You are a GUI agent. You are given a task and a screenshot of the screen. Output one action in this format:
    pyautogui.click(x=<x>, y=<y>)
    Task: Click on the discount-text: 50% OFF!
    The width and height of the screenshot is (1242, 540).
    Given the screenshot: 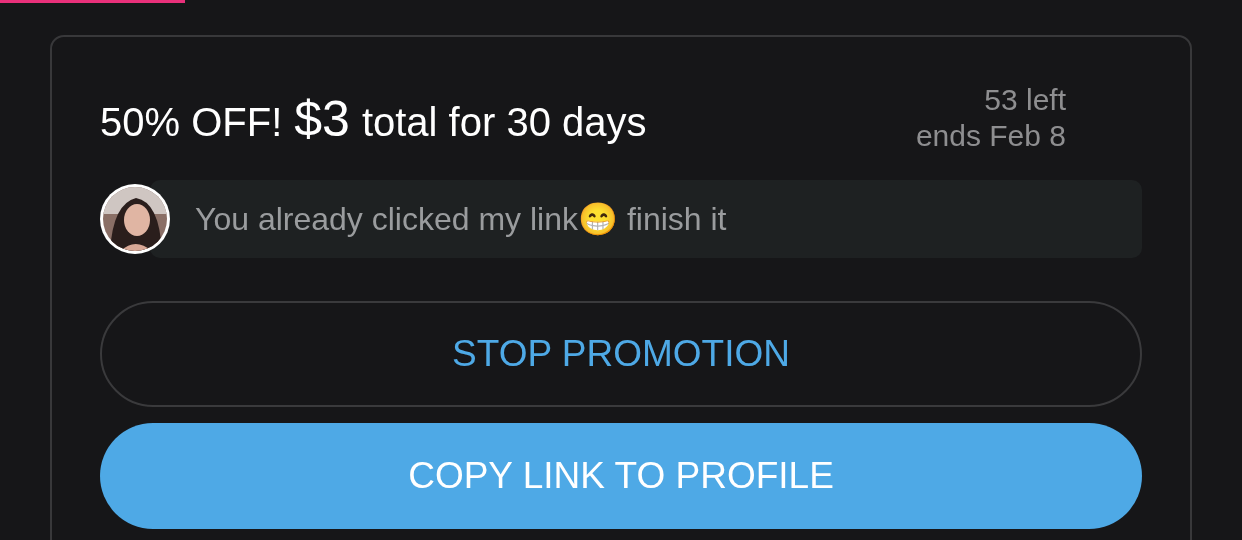 What is the action you would take?
    pyautogui.click(x=191, y=122)
    